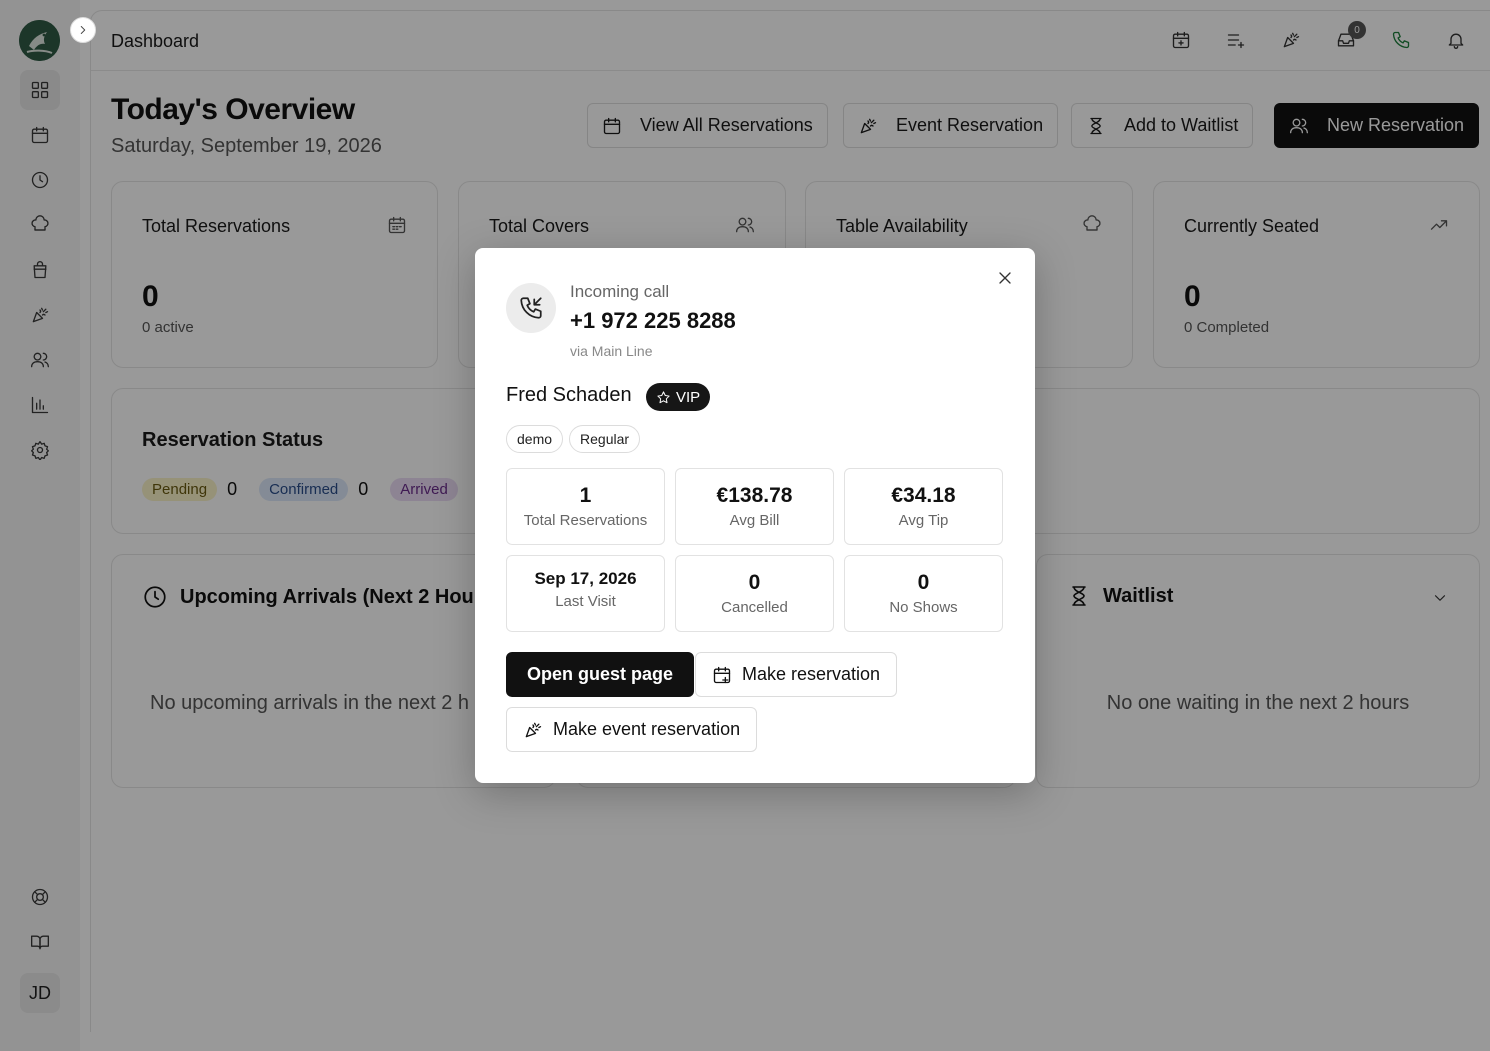 The height and width of the screenshot is (1051, 1490). Describe the element at coordinates (647, 729) in the screenshot. I see `make-event-reservation-label: Make event reservation` at that location.